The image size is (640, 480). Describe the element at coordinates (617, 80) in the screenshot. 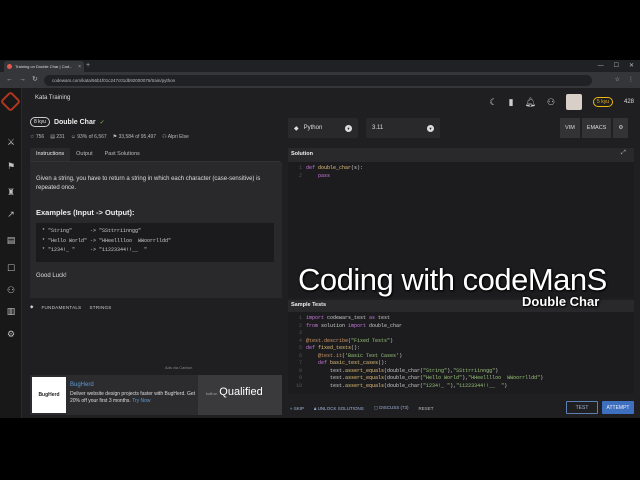

I see `bookmark-star-icon: ☆` at that location.